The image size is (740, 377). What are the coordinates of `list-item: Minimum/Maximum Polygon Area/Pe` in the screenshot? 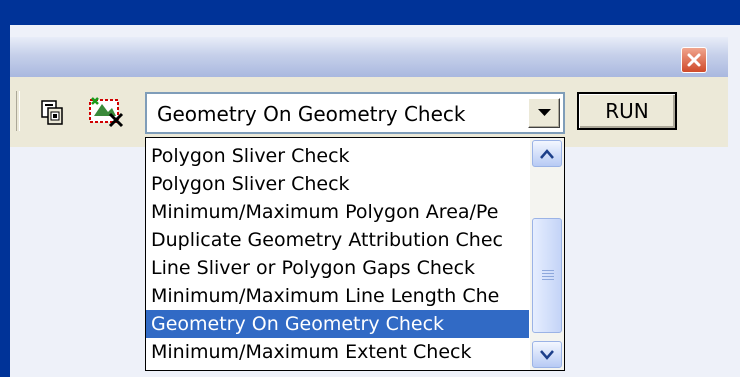 It's located at (337, 212).